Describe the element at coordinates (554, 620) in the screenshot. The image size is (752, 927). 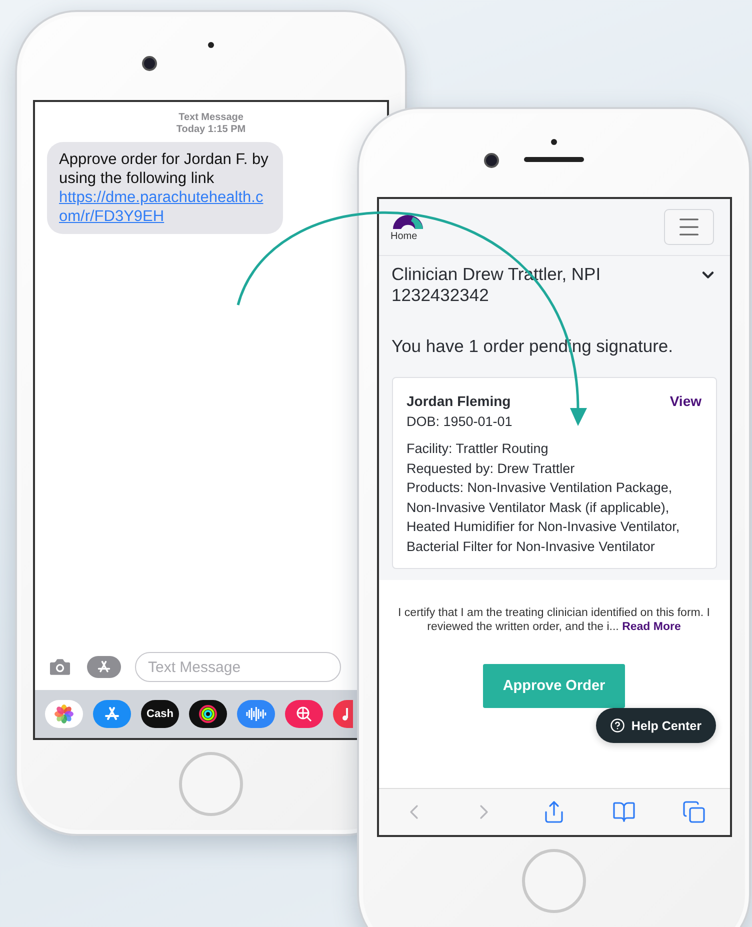
I see `certification-text: I certify that I am the treating clinician identified on this form. I reviewed the written order, and the i... Read More` at that location.